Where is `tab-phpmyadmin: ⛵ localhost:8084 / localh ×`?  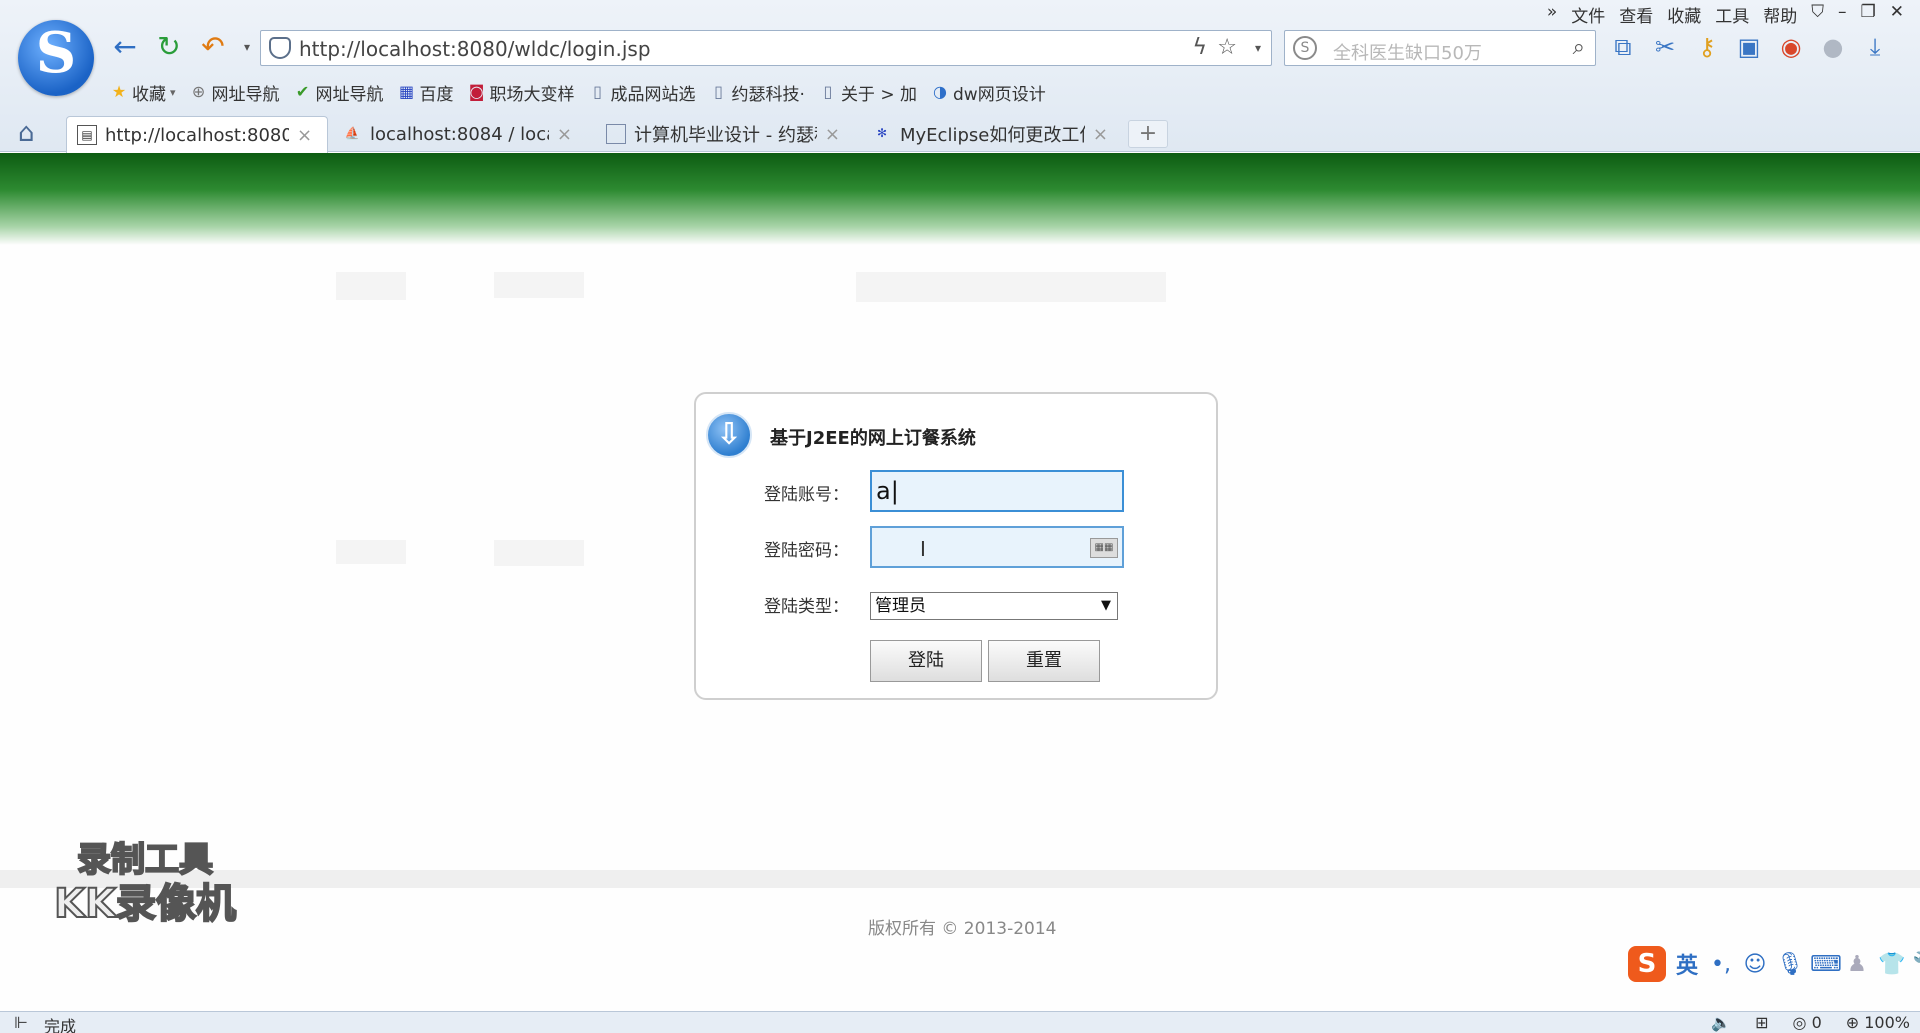
tab-phpmyadmin: ⛵ localhost:8084 / localh × is located at coordinates (457, 134).